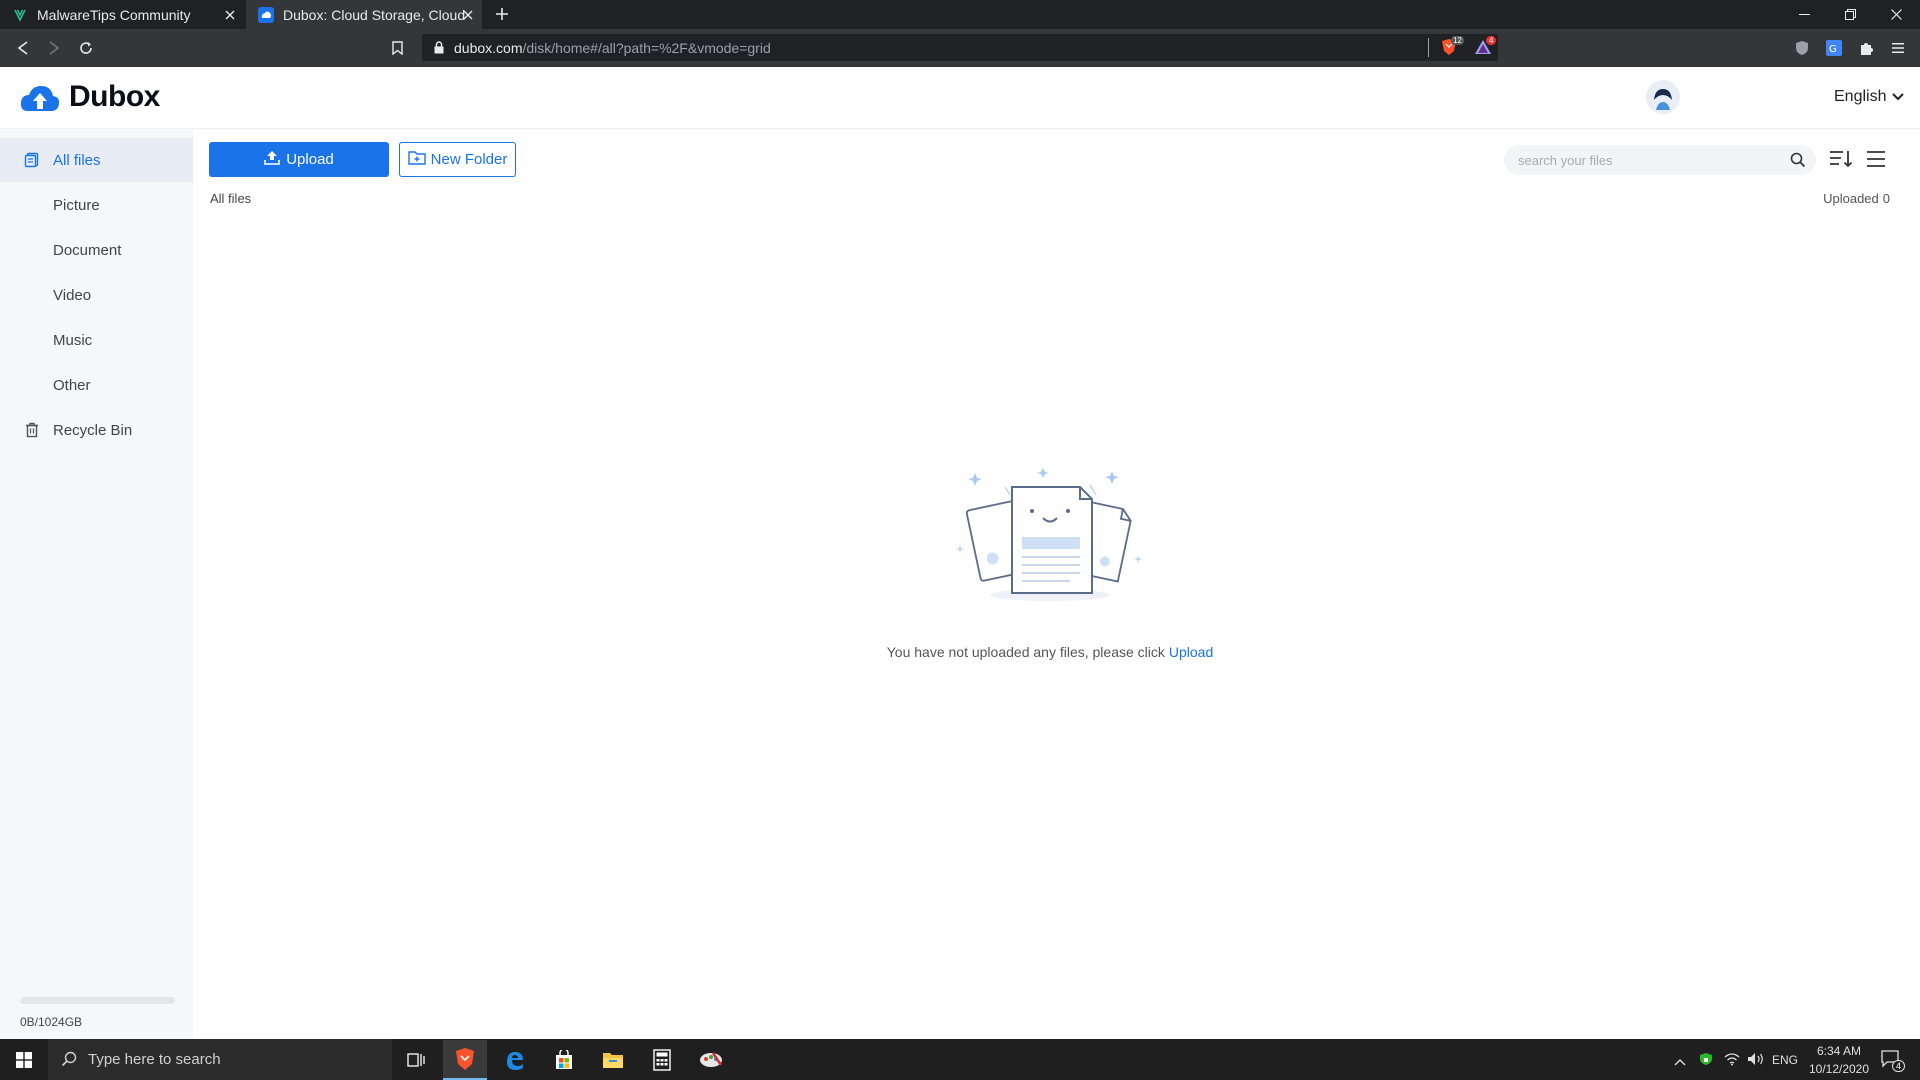 The width and height of the screenshot is (1920, 1080). Describe the element at coordinates (93, 430) in the screenshot. I see `sidebar-item-label: Recycle Bin` at that location.